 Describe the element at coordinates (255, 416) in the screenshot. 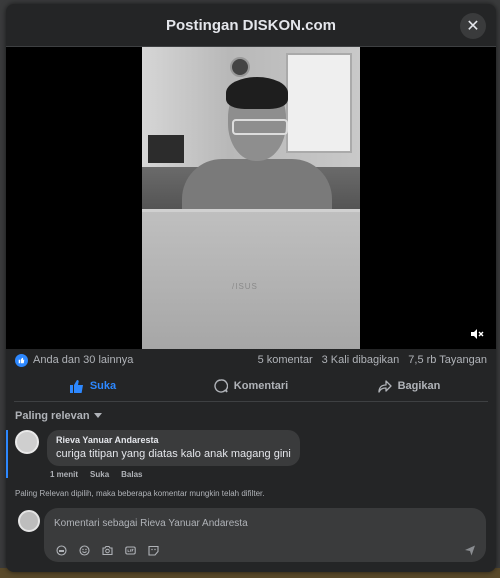

I see `comment-sort-dropdown: Paling relevan` at that location.